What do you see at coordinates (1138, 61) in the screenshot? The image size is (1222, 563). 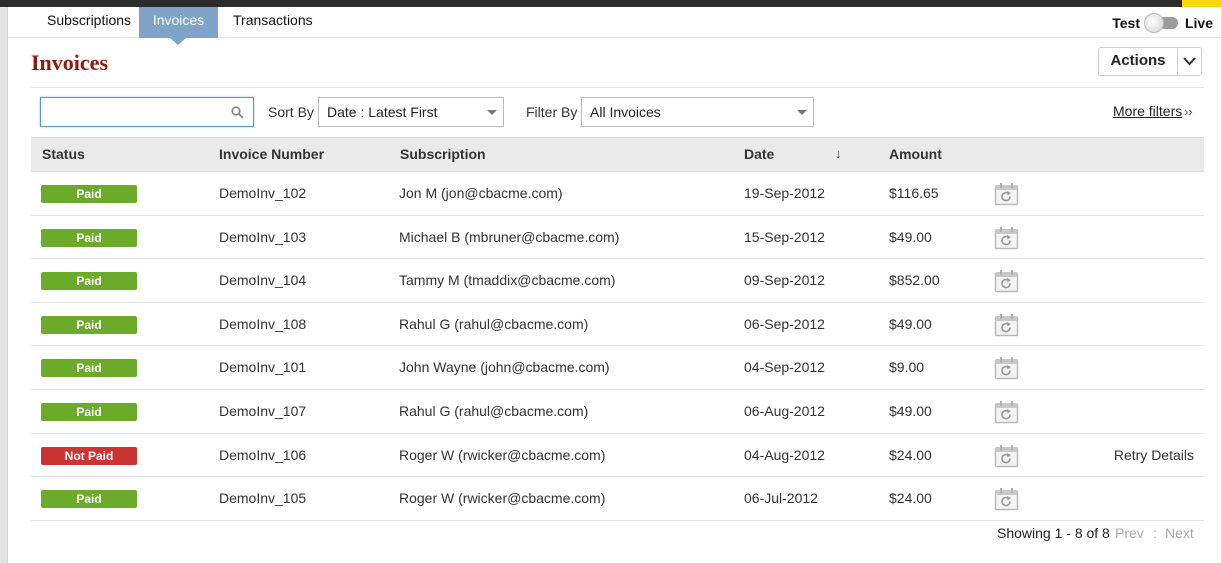 I see `actions-button: Actions` at bounding box center [1138, 61].